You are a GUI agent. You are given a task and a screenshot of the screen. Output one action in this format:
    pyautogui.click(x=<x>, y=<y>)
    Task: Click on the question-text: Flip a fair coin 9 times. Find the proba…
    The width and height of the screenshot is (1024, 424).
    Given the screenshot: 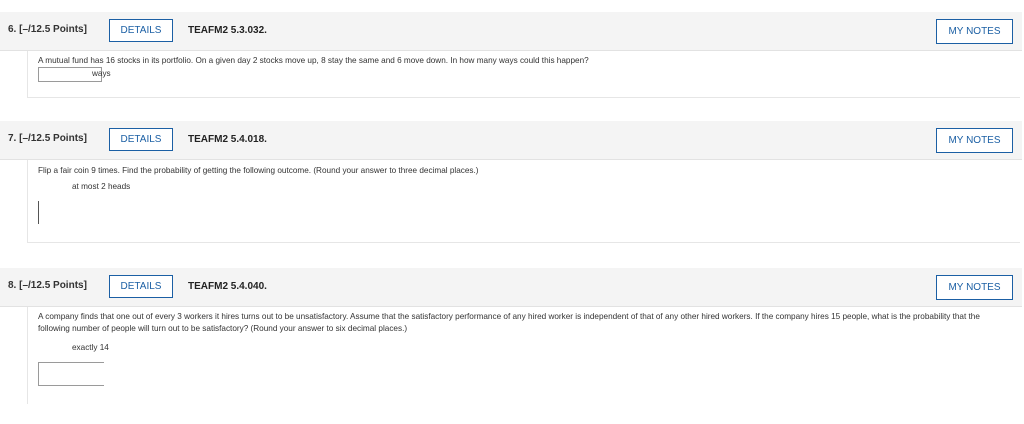 What is the action you would take?
    pyautogui.click(x=258, y=170)
    